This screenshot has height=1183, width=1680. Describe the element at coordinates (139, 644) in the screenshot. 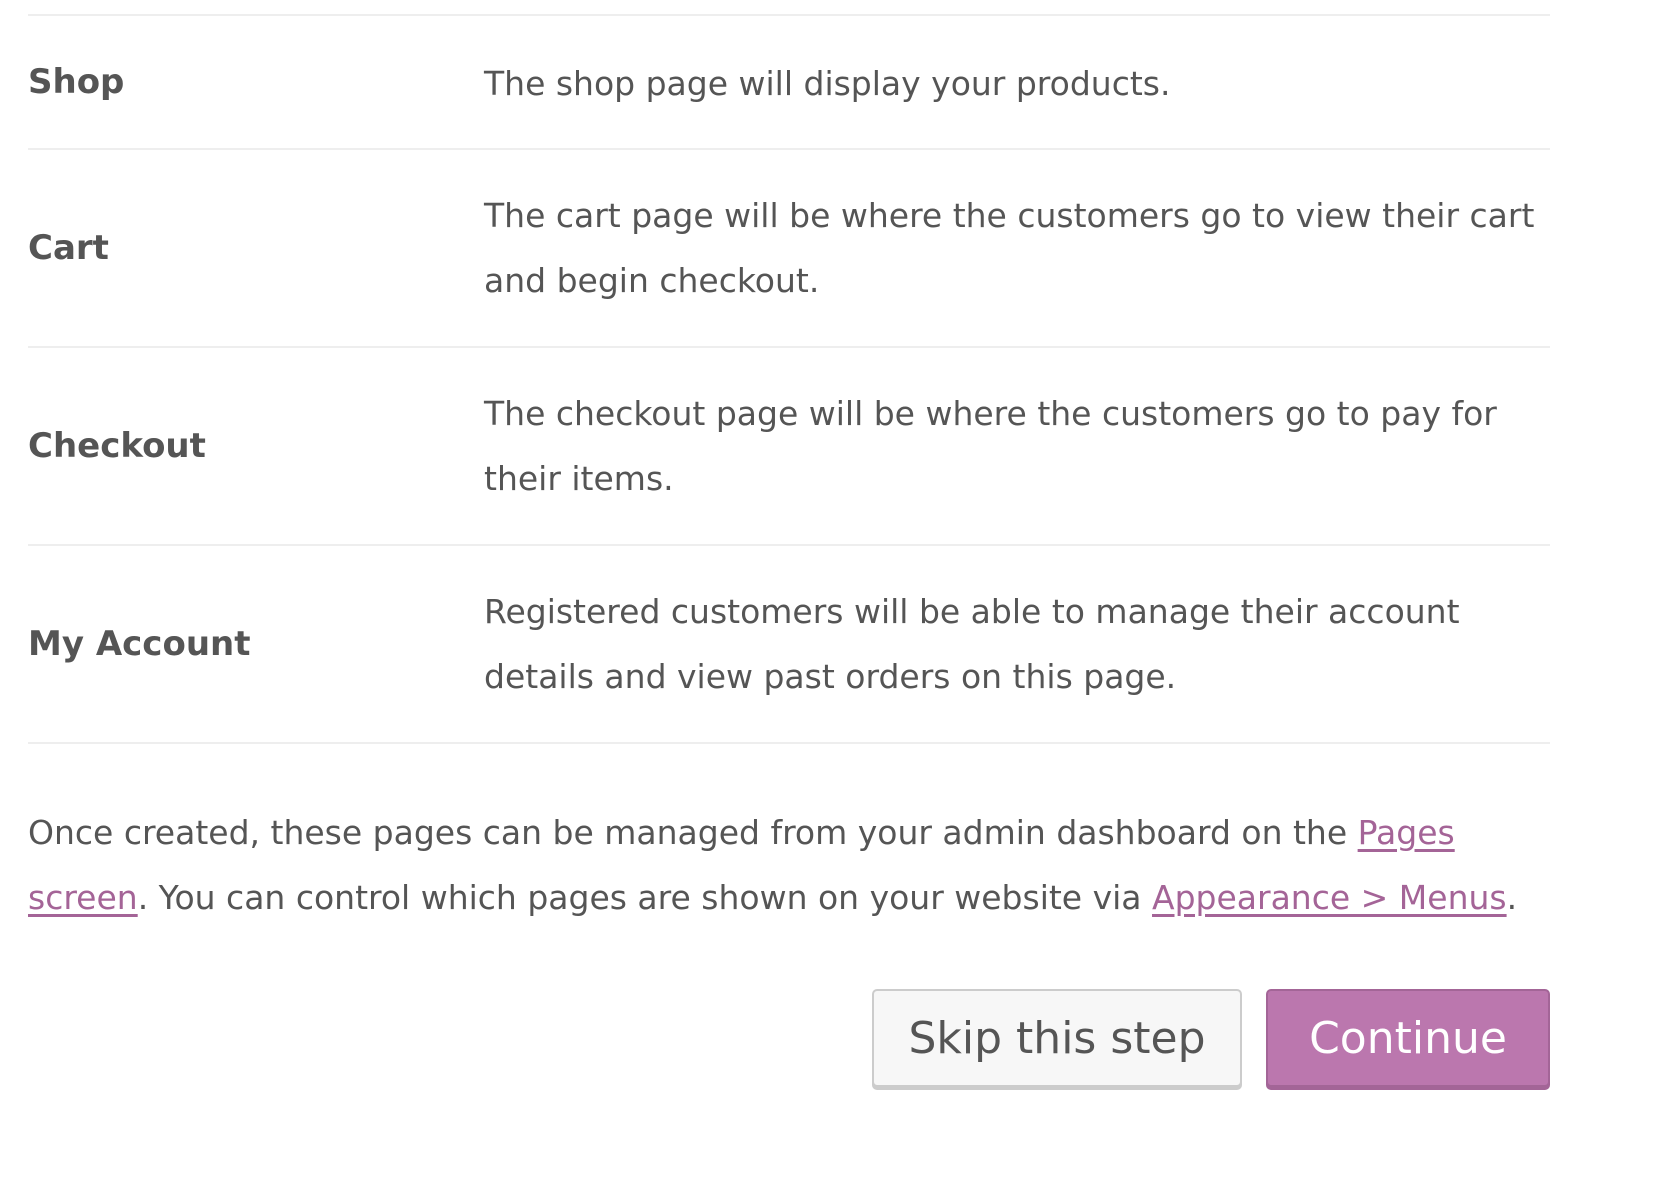

I see `page-name-my-account: My Account` at that location.